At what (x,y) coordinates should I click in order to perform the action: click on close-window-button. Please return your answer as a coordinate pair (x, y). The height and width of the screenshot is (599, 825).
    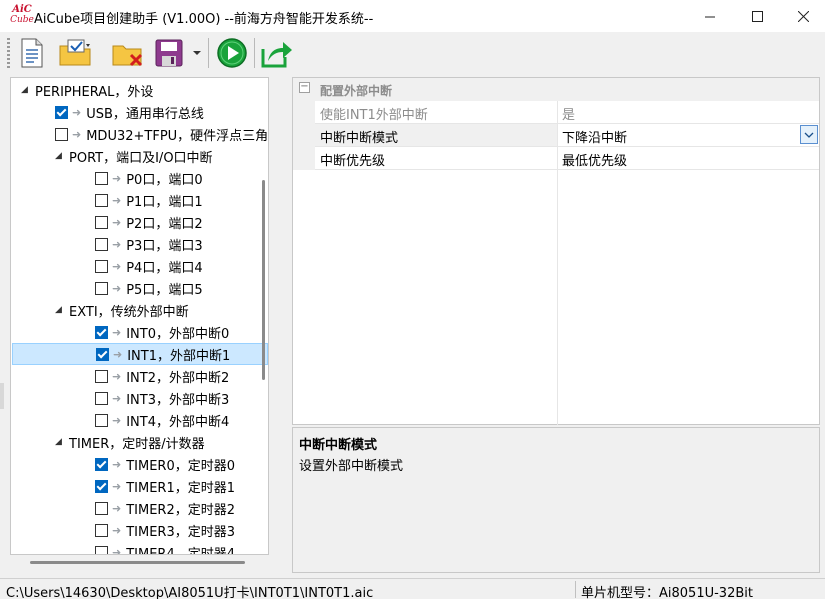
    Looking at the image, I should click on (802, 16).